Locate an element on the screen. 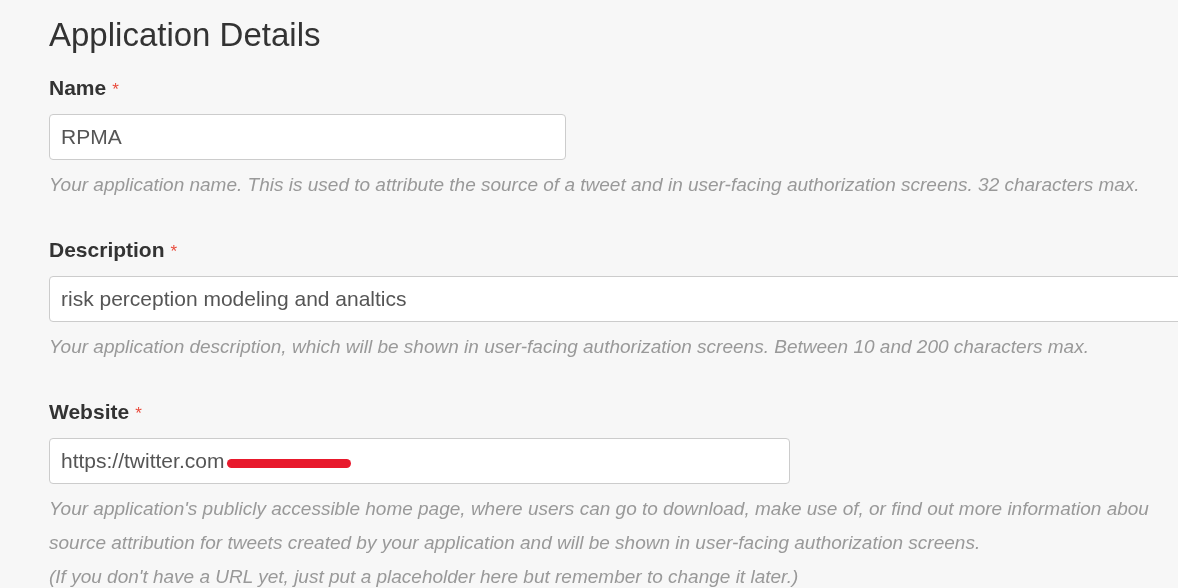 The image size is (1178, 588). input-field: https://twitter.com is located at coordinates (419, 461).